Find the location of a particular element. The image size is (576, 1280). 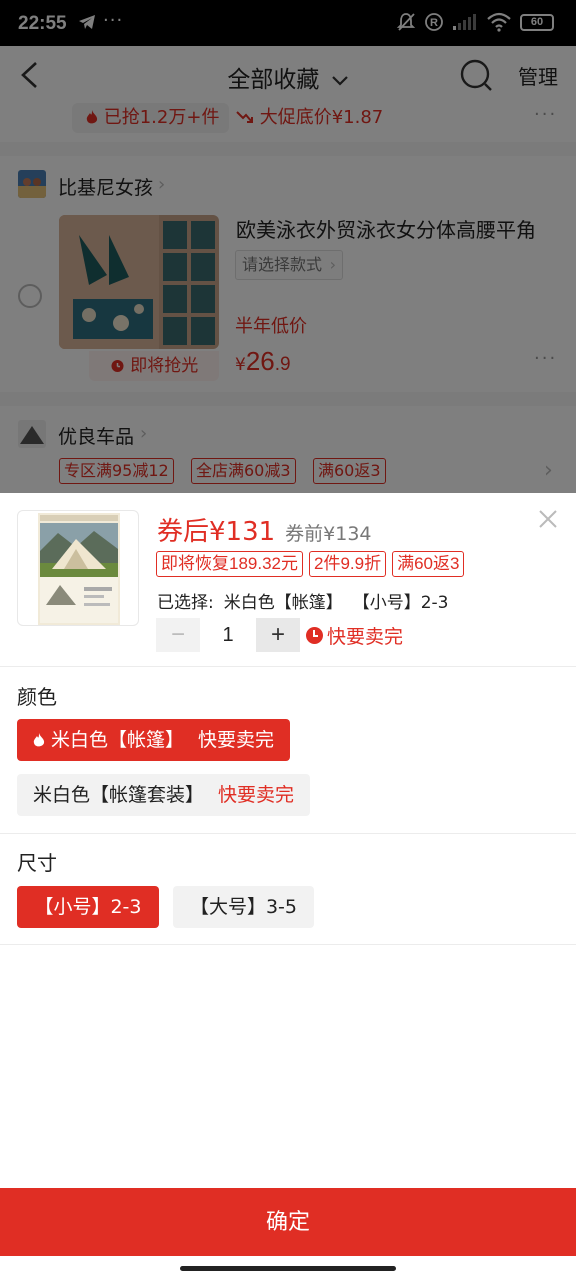

tent-image is located at coordinates (79, 569).